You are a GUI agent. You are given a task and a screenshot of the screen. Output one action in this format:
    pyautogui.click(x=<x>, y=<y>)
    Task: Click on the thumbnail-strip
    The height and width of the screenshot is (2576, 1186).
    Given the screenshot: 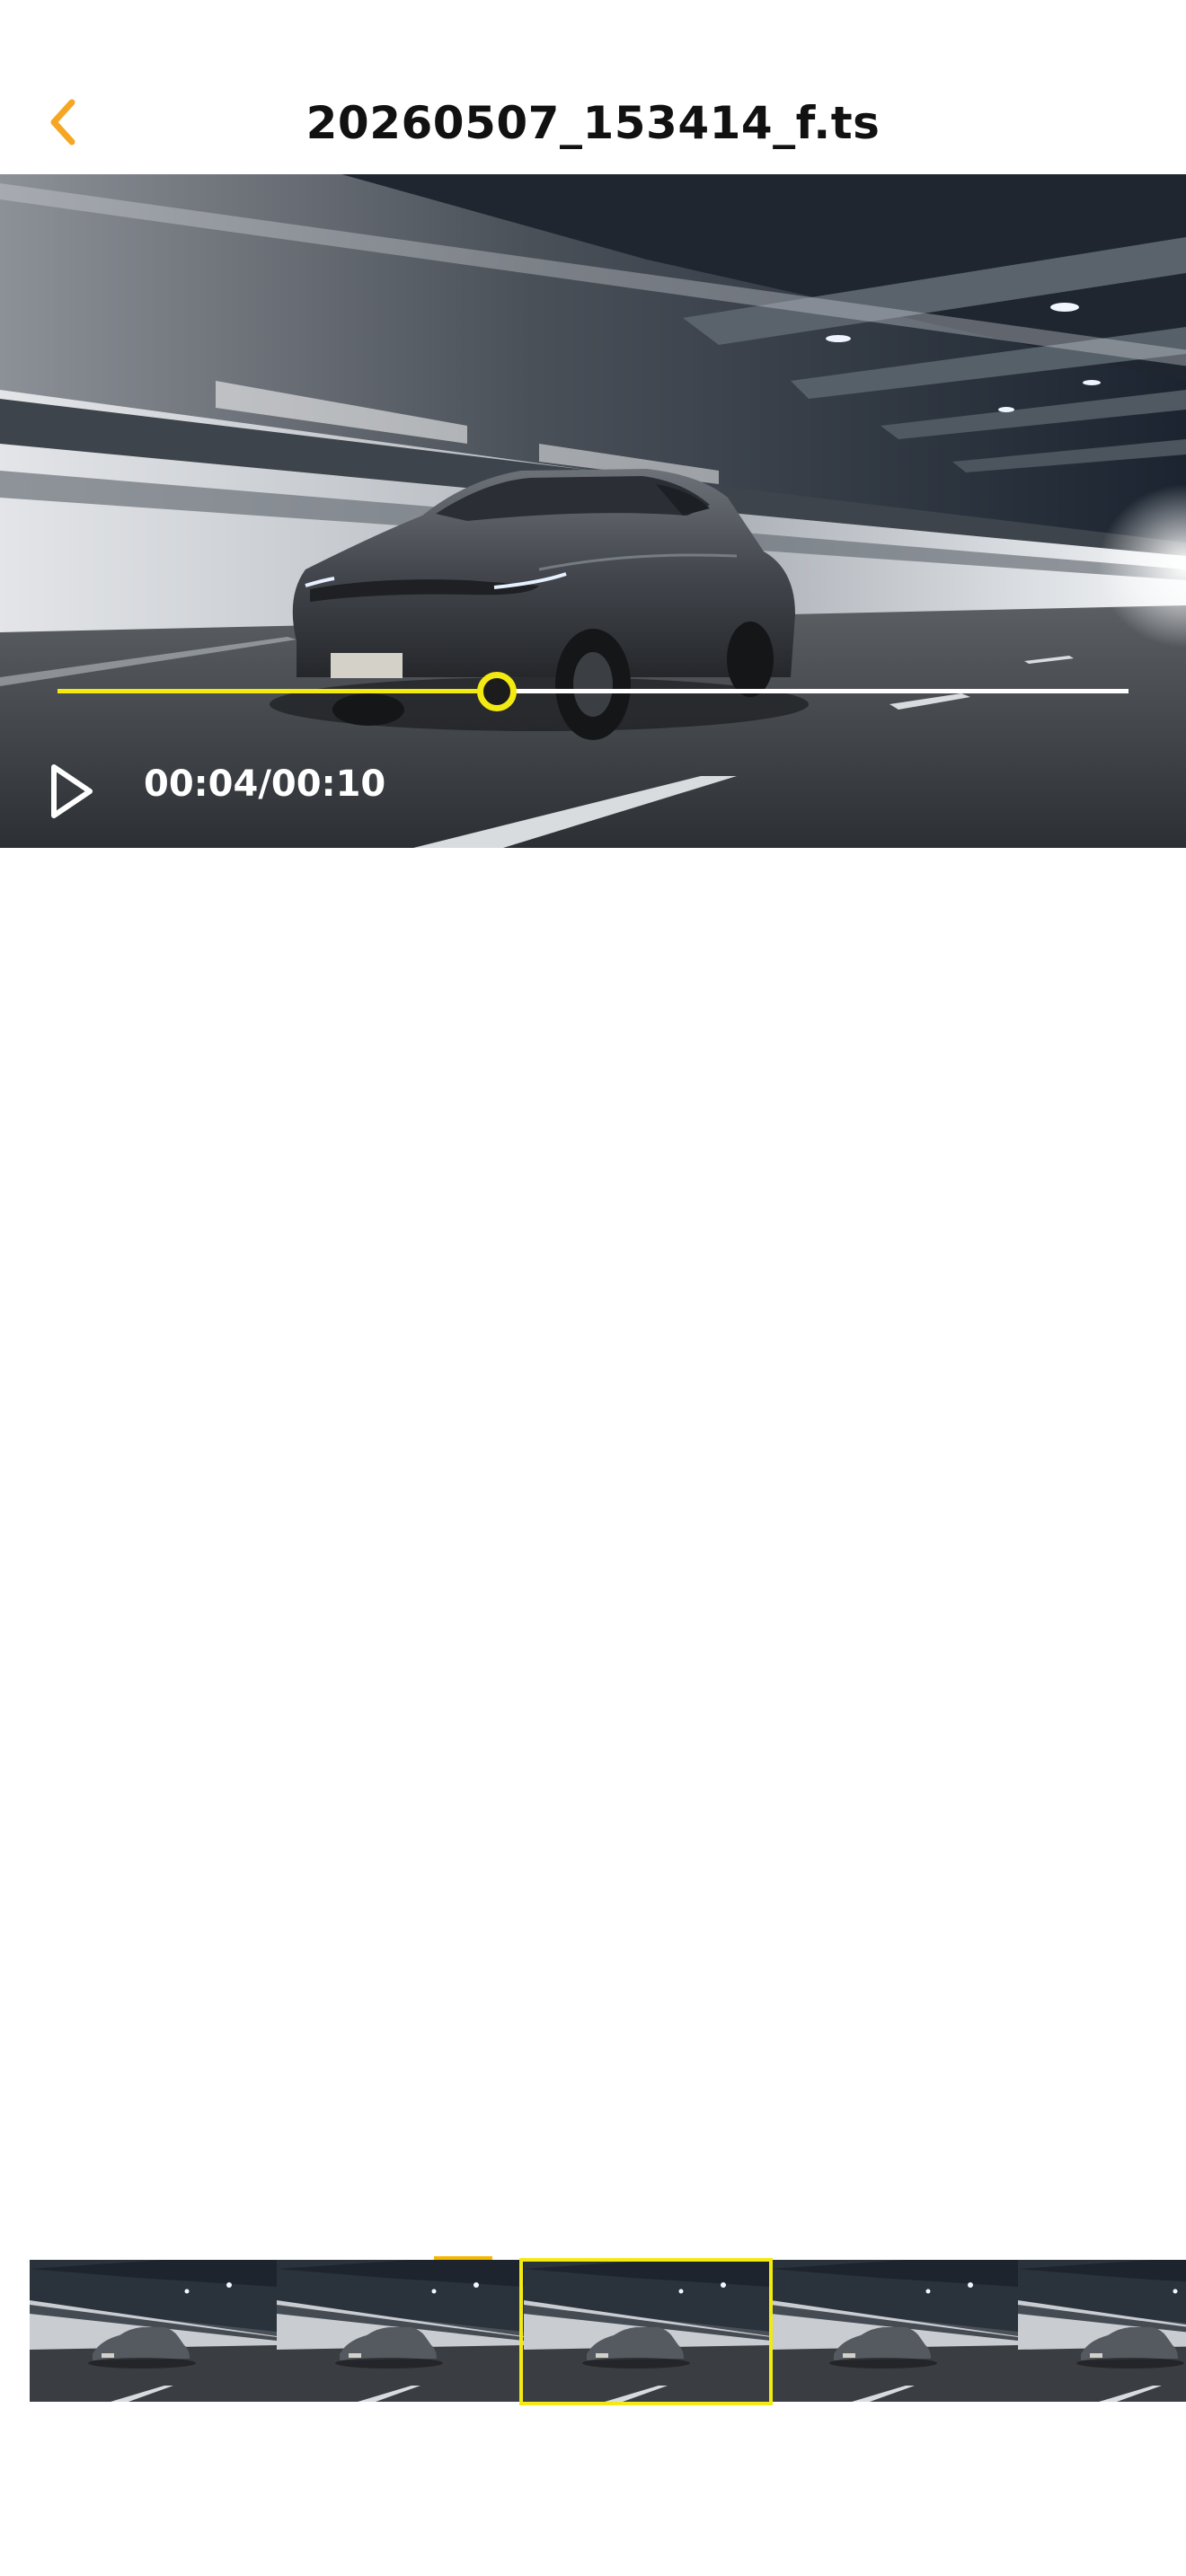 What is the action you would take?
    pyautogui.click(x=608, y=2331)
    